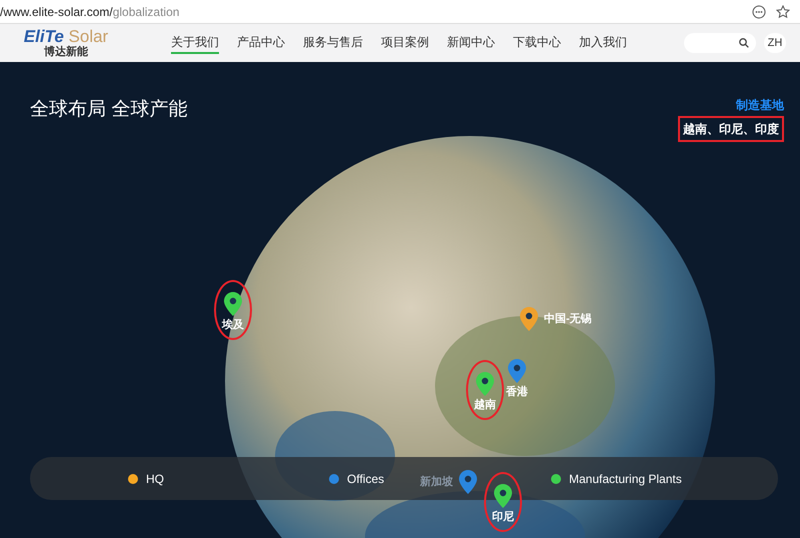 The height and width of the screenshot is (538, 800). Describe the element at coordinates (775, 43) in the screenshot. I see `language-button: ZH` at that location.